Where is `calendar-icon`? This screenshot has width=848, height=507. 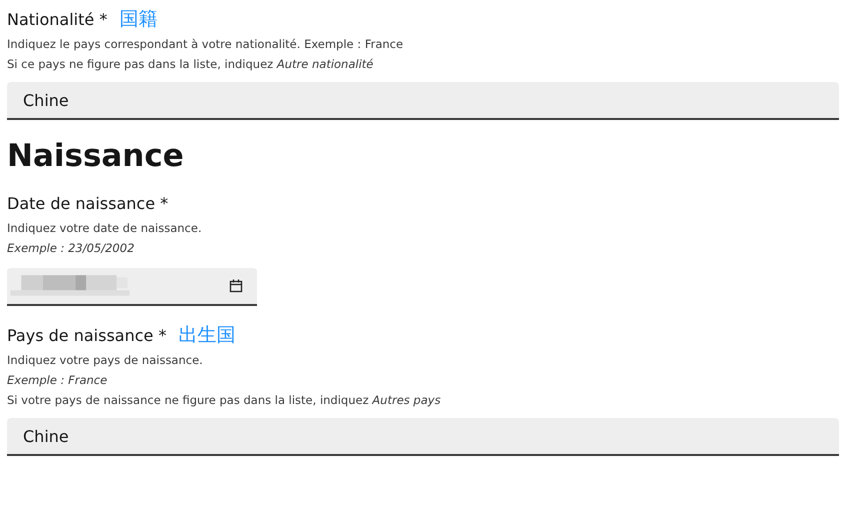
calendar-icon is located at coordinates (236, 286).